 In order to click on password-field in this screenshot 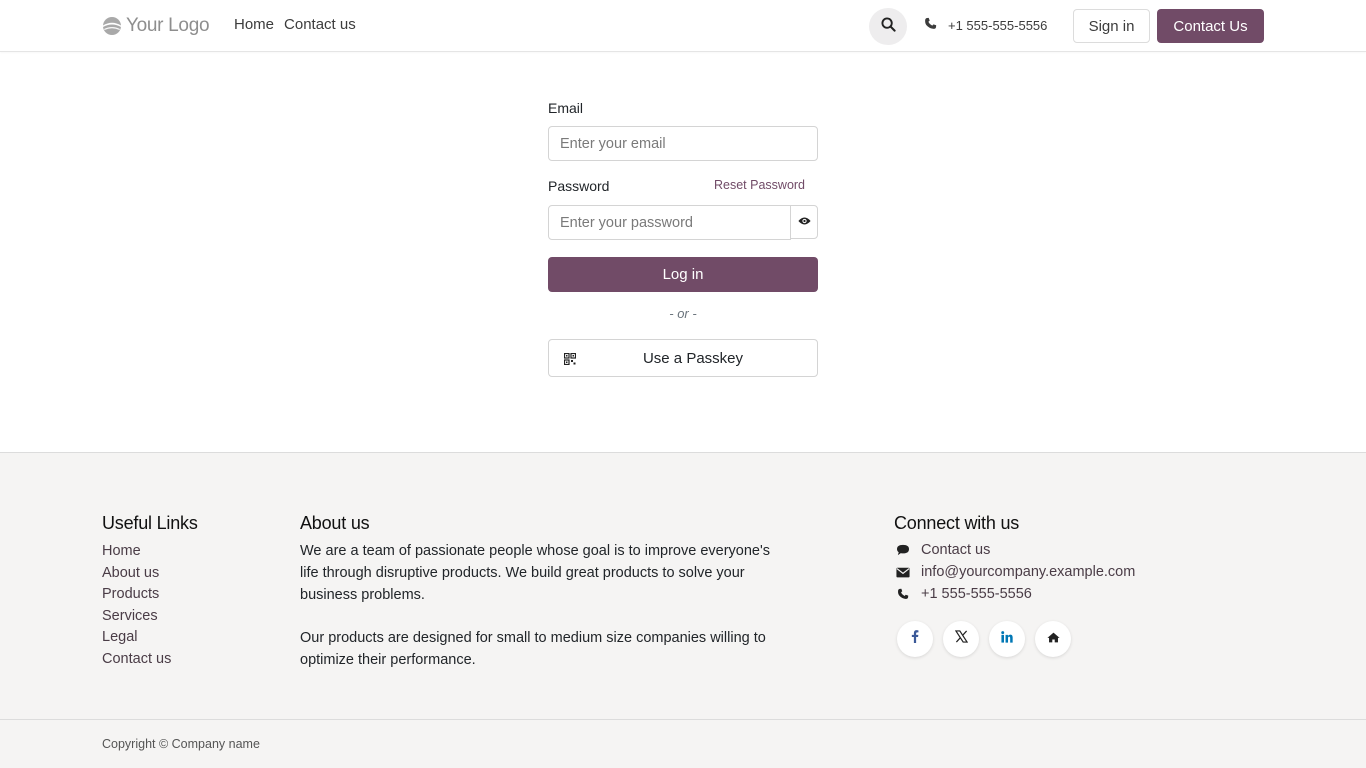, I will do `click(669, 222)`.